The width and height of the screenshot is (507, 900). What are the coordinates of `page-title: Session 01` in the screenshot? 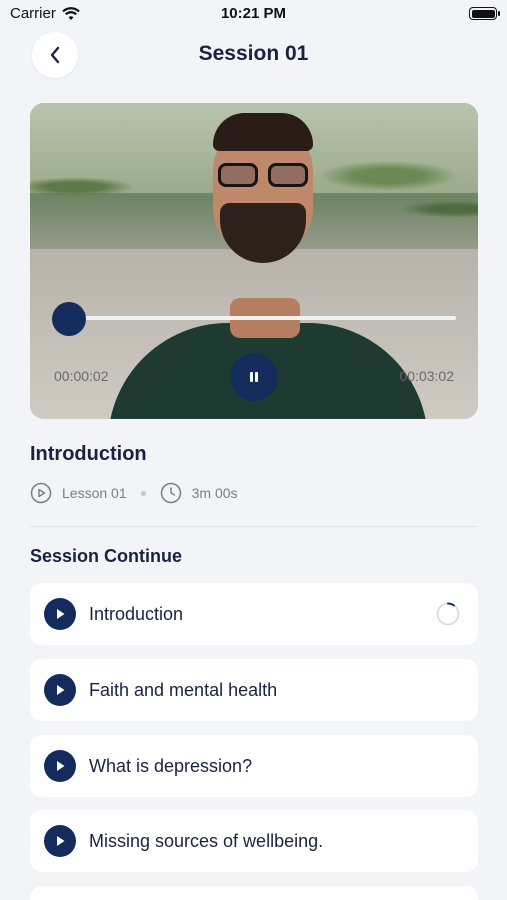 It's located at (253, 53).